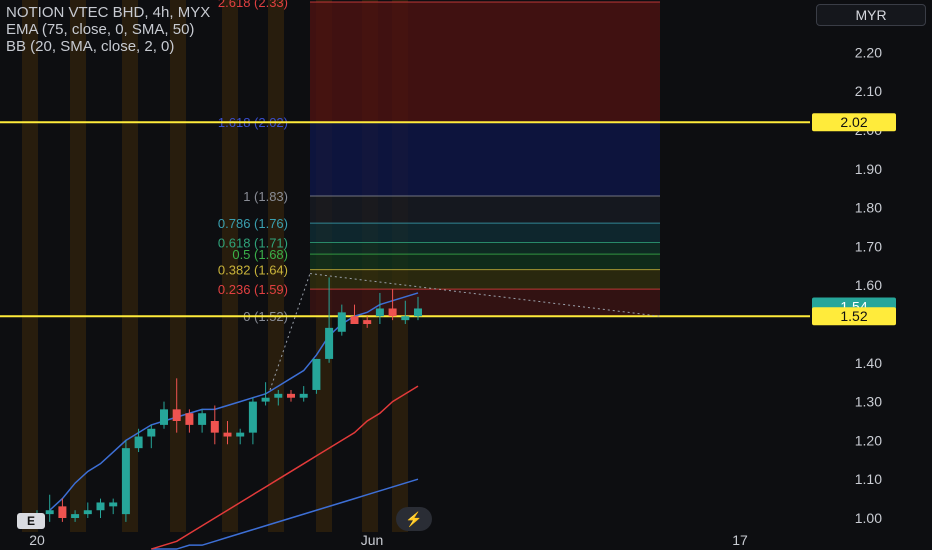  What do you see at coordinates (868, 363) in the screenshot?
I see `price-tick: 1.40` at bounding box center [868, 363].